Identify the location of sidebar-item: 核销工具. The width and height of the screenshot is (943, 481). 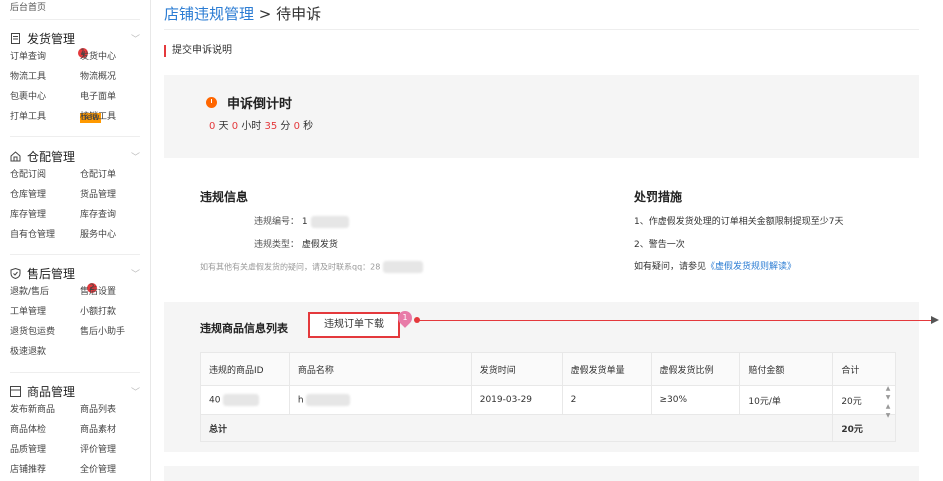
(110, 117).